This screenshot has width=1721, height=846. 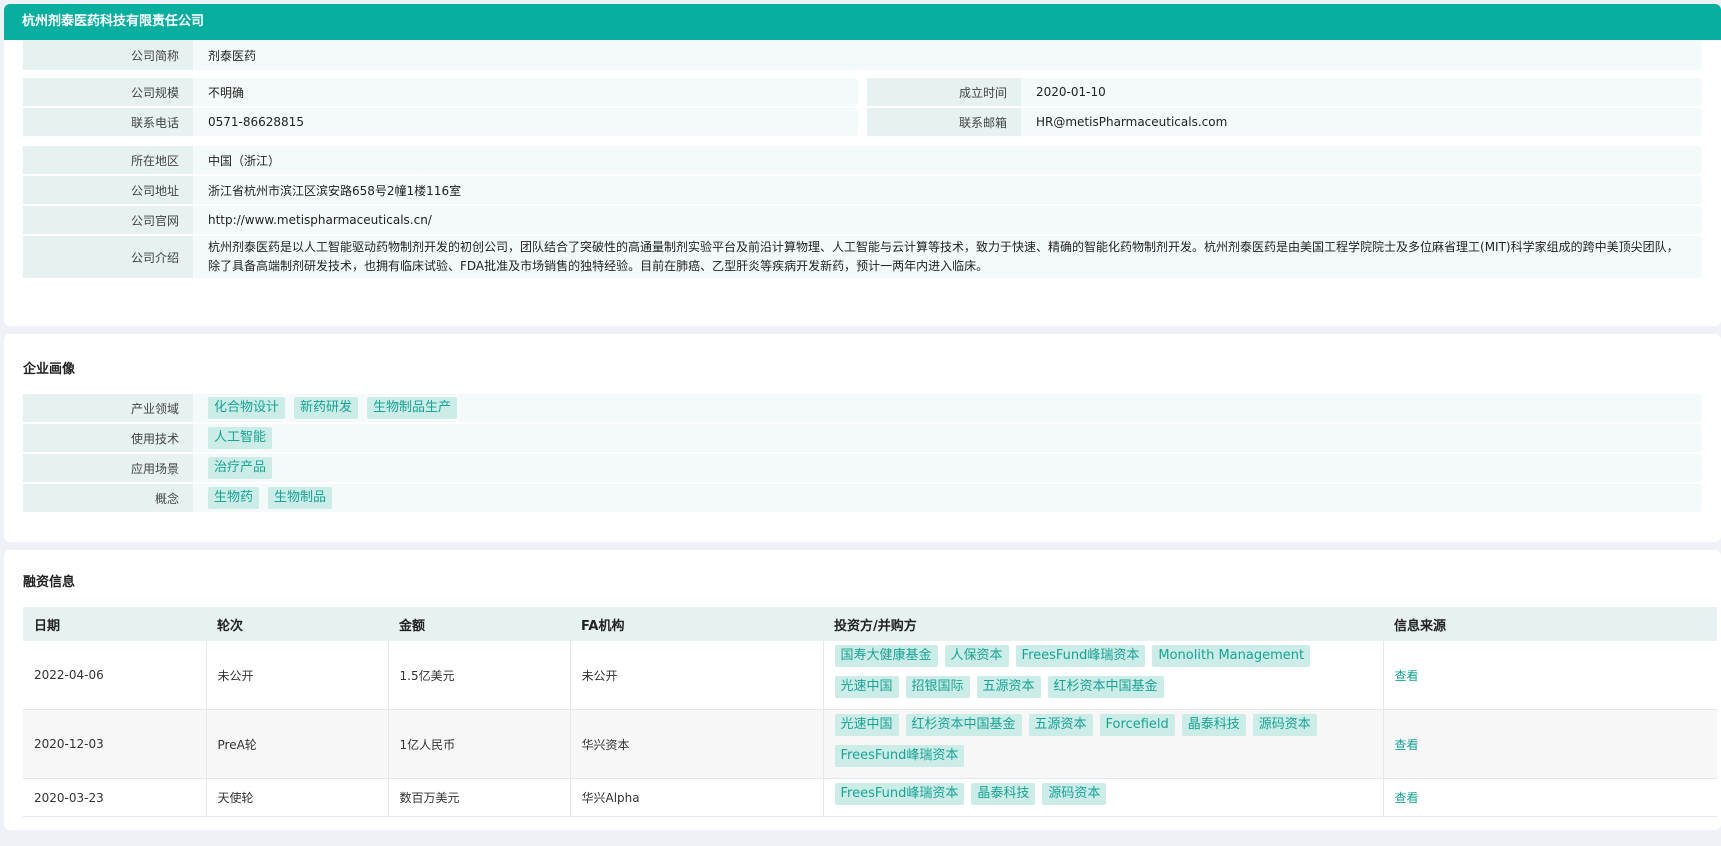 What do you see at coordinates (947, 498) in the screenshot?
I see `profile-row-tags: 生物药 生物制品` at bounding box center [947, 498].